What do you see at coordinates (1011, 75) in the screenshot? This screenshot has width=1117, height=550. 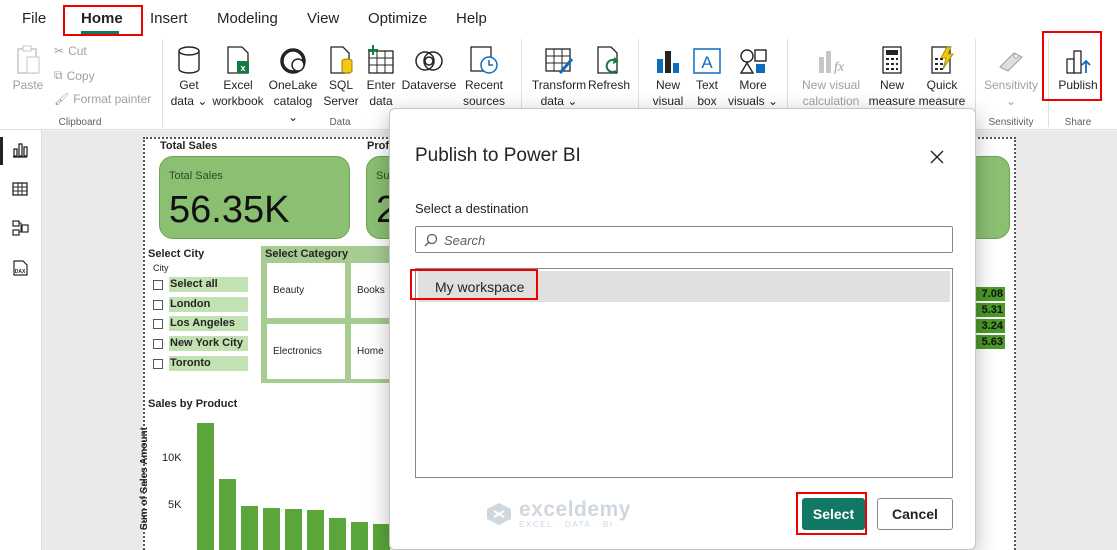 I see `sensitivity-button: Sensitivity ⌄` at bounding box center [1011, 75].